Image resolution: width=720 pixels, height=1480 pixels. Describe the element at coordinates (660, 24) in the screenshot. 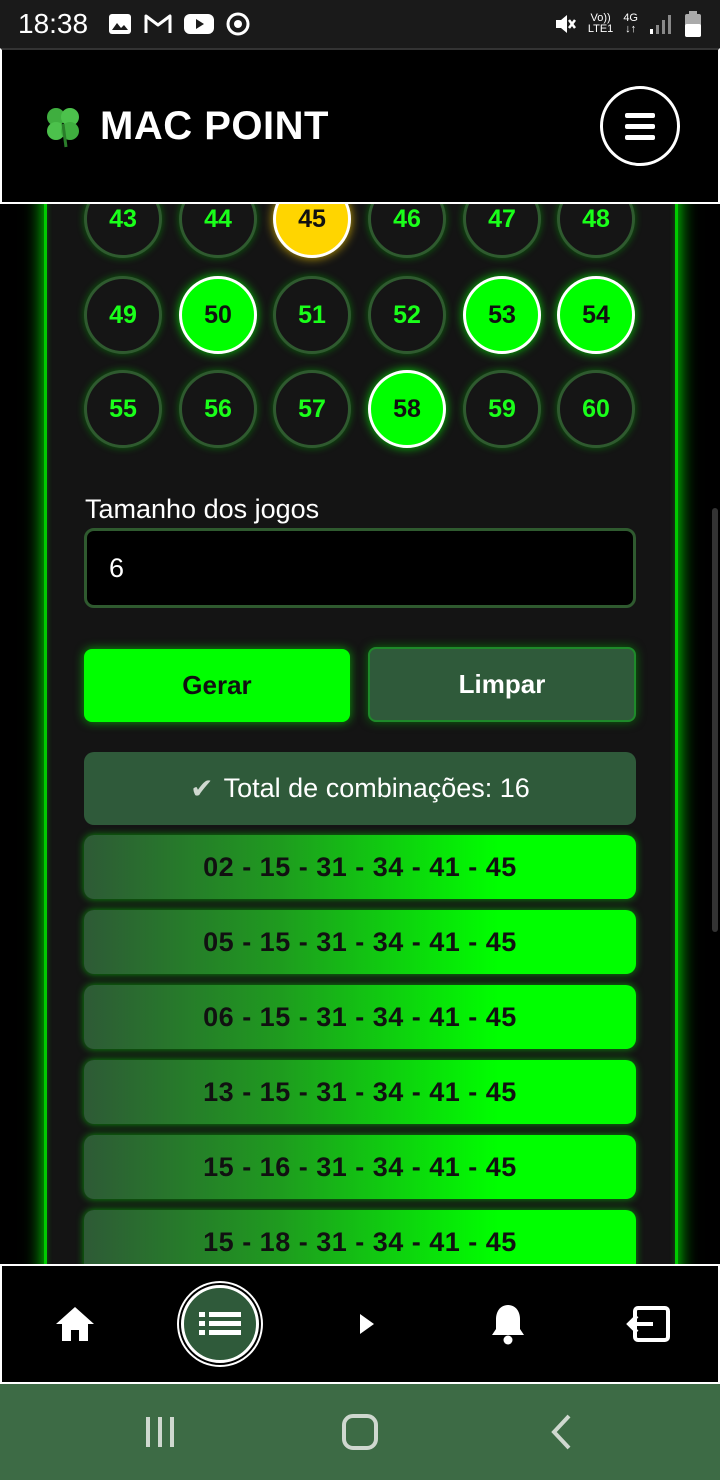

I see `signal-icon` at that location.